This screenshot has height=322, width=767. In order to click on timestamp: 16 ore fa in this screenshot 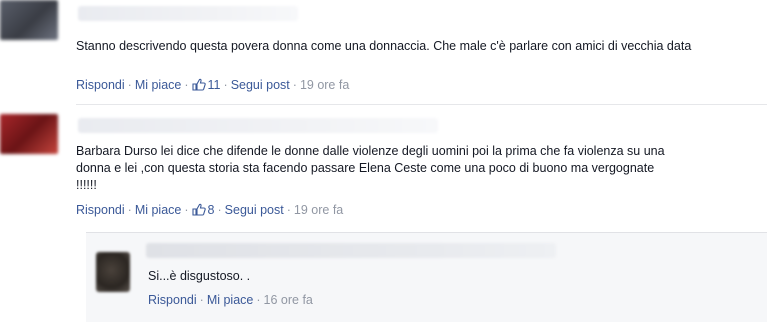, I will do `click(288, 300)`.